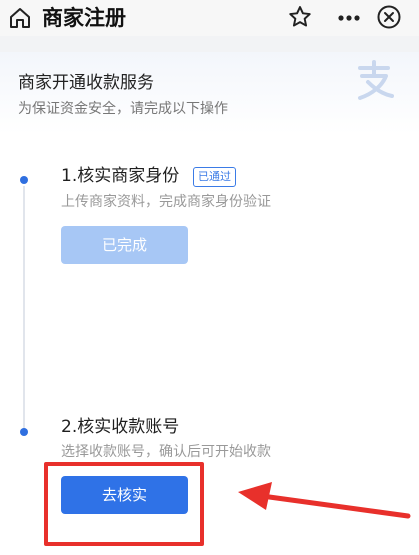 The width and height of the screenshot is (419, 555). Describe the element at coordinates (120, 176) in the screenshot. I see `step-1-title: 1.核实商家身份` at that location.